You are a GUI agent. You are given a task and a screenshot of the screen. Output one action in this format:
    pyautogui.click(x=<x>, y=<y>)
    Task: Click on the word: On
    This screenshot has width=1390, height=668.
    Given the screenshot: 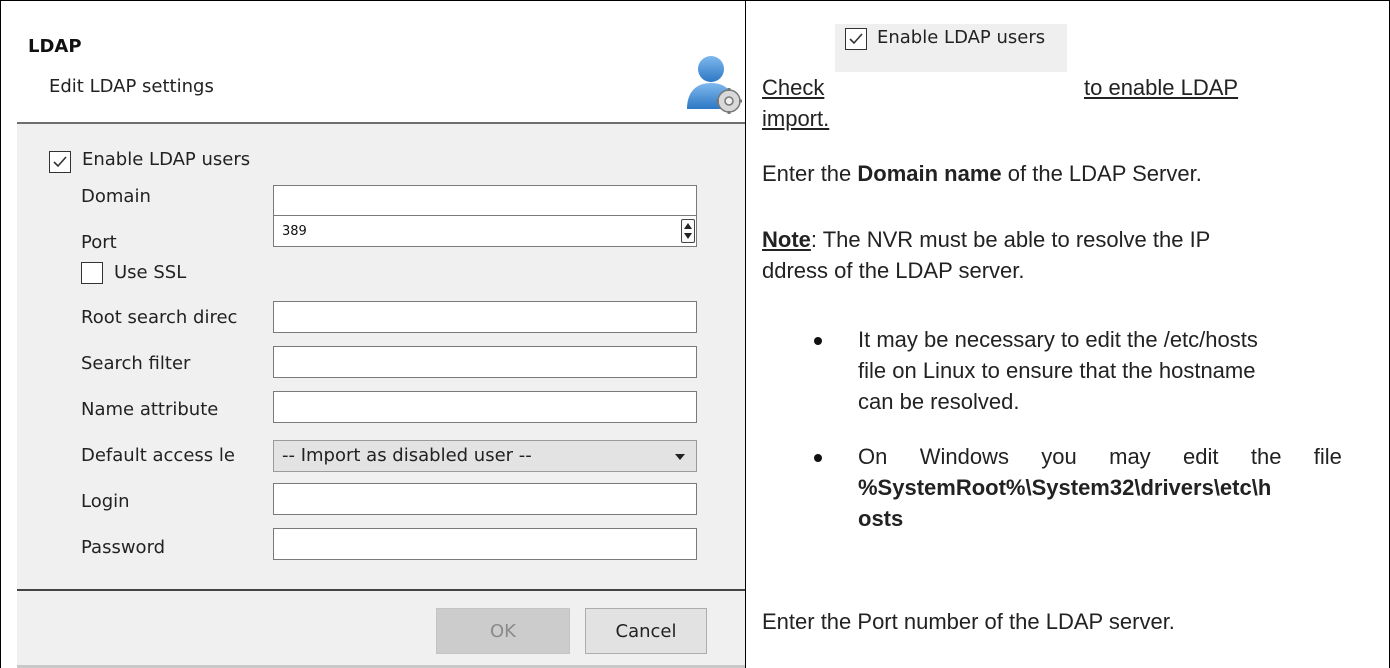 What is the action you would take?
    pyautogui.click(x=873, y=456)
    